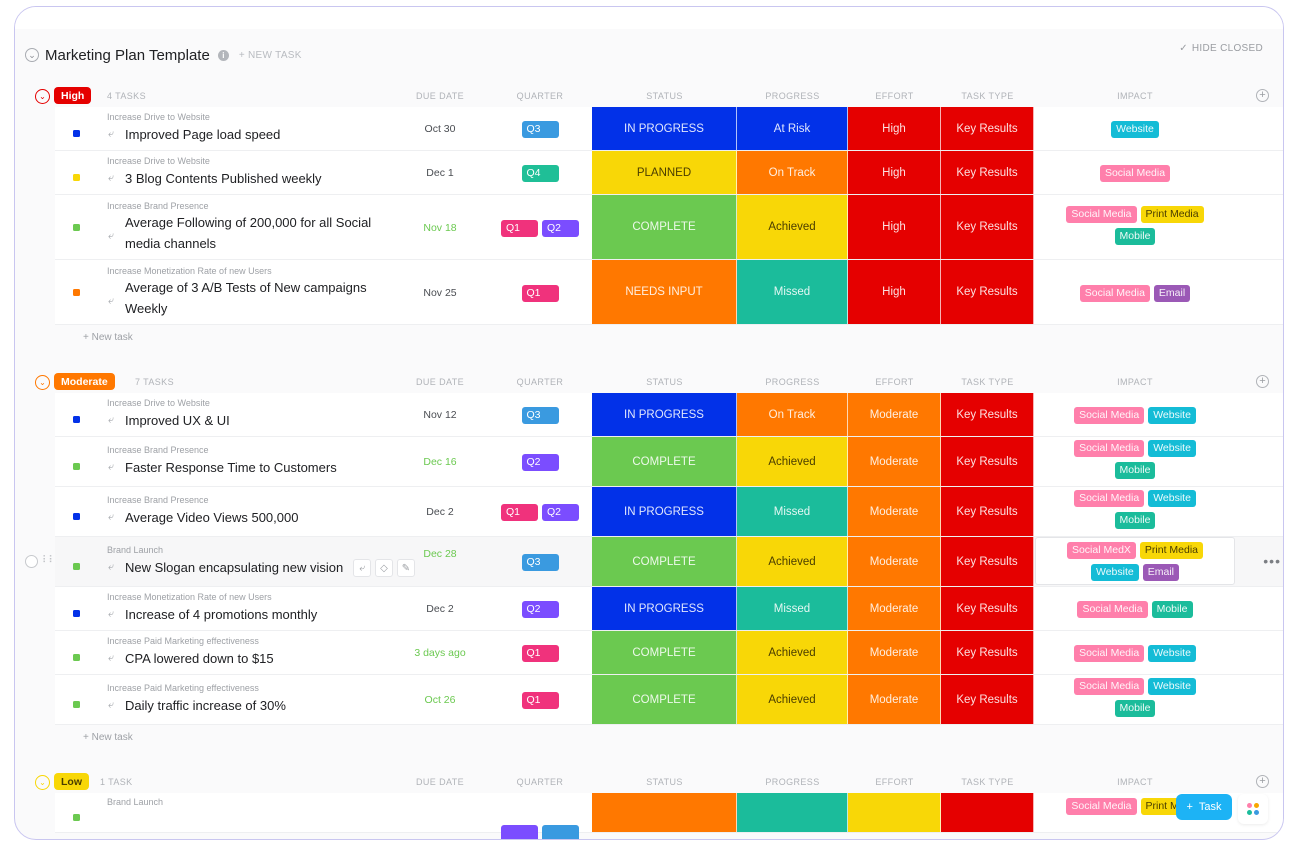  Describe the element at coordinates (1101, 550) in the screenshot. I see `impact-tag: Social MedX` at that location.